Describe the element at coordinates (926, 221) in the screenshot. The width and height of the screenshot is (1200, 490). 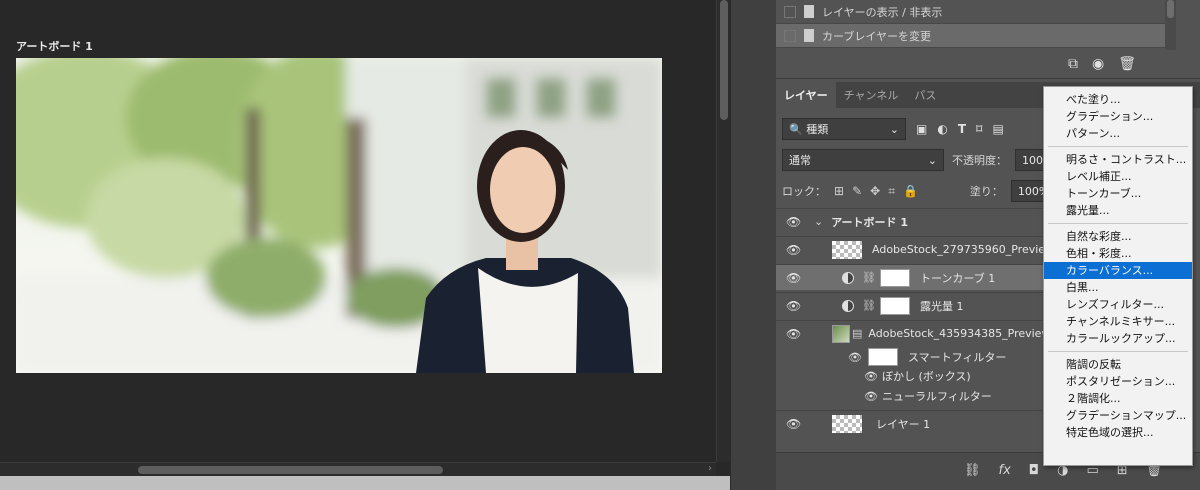
I see `layer-row-artboard: 👁 ⌄ アートボード 1` at that location.